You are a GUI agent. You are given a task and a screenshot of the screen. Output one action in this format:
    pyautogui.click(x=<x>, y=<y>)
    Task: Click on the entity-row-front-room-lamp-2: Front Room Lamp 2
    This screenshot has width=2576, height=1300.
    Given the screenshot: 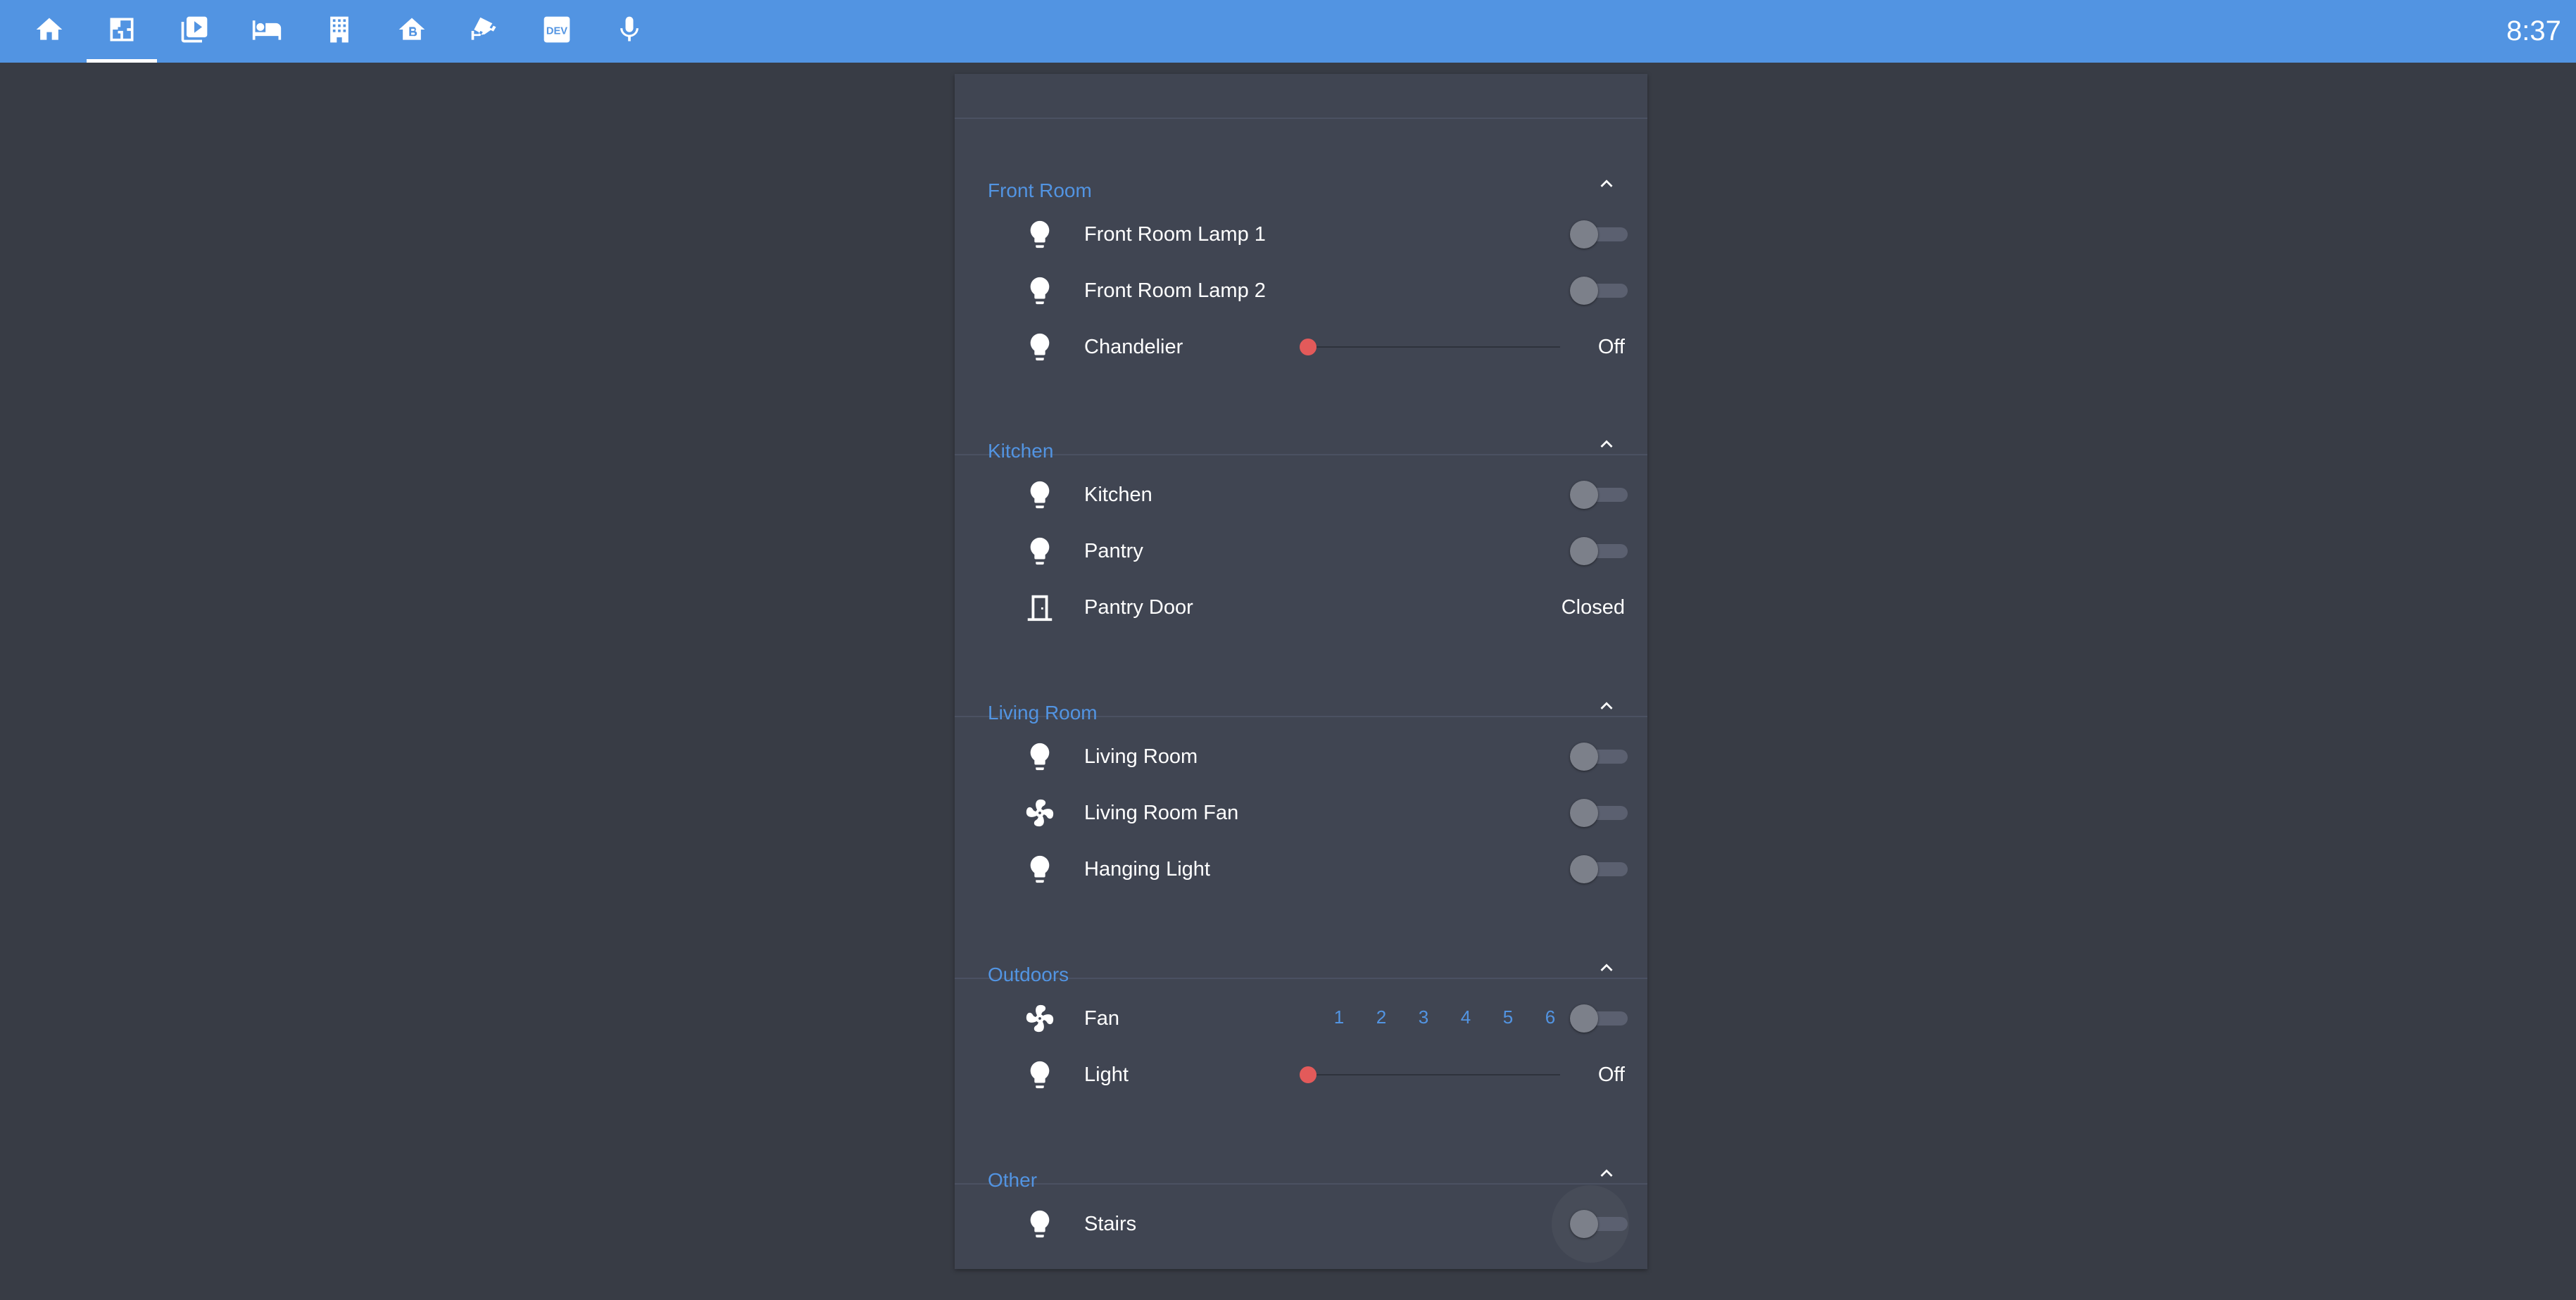 What is the action you would take?
    pyautogui.click(x=1301, y=291)
    